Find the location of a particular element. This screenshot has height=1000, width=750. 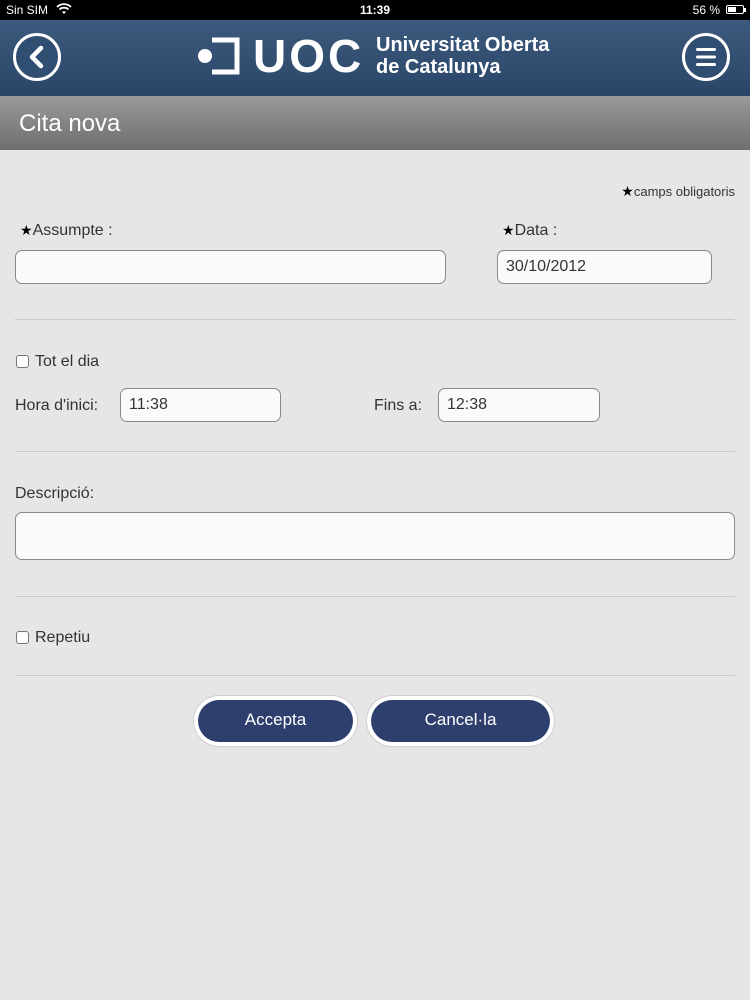

cancel-button: Cancel·la is located at coordinates (460, 721).